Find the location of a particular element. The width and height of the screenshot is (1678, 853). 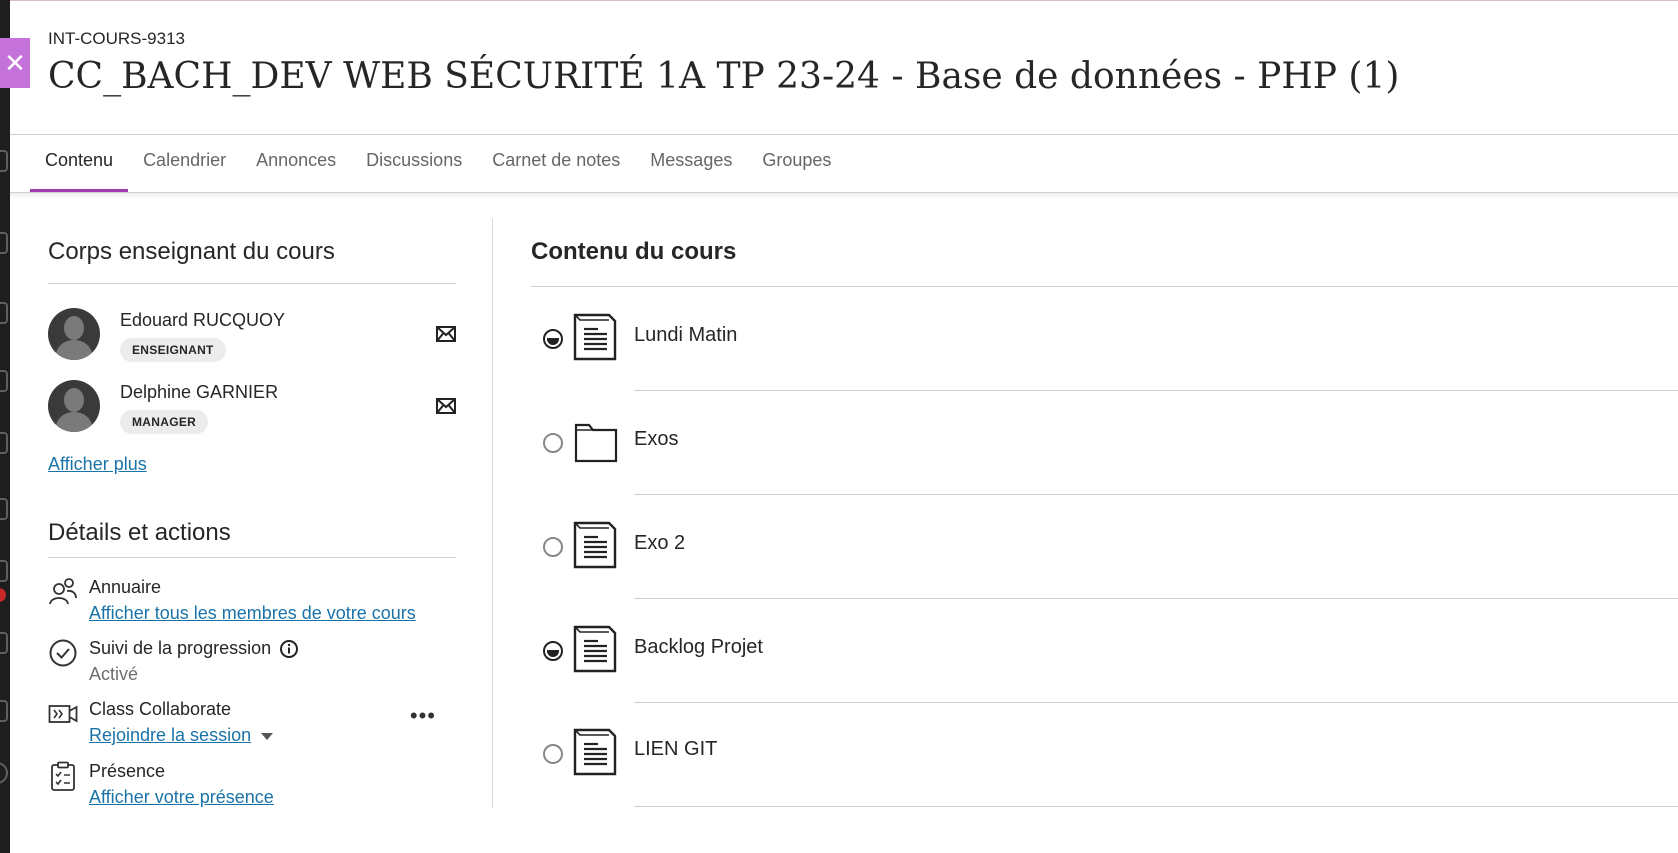

close-course-button: ✕ is located at coordinates (15, 63).